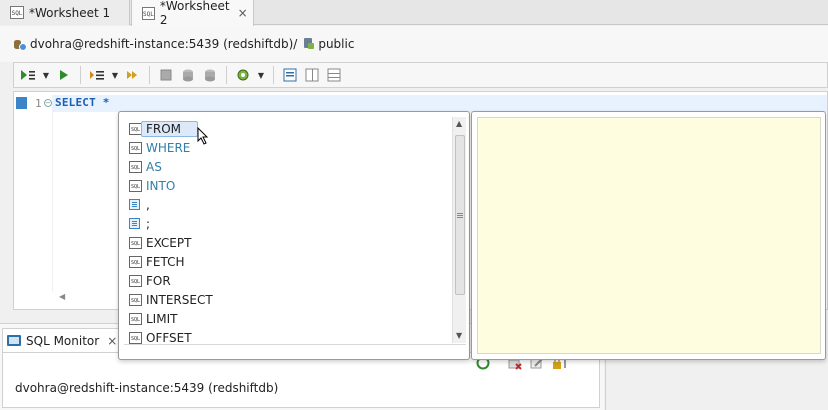  I want to click on format-icon, so click(290, 75).